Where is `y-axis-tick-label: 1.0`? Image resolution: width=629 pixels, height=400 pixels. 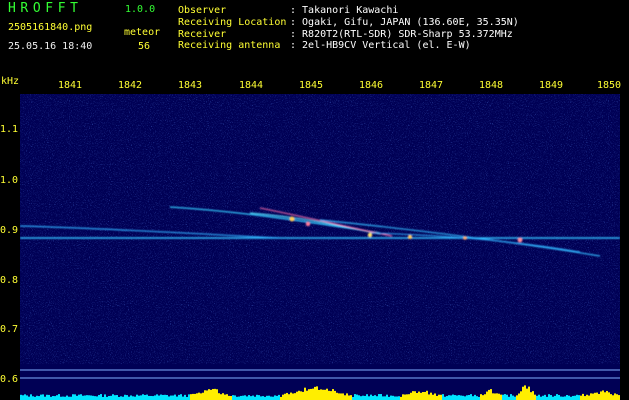
y-axis-tick-label: 1.0 is located at coordinates (9, 180).